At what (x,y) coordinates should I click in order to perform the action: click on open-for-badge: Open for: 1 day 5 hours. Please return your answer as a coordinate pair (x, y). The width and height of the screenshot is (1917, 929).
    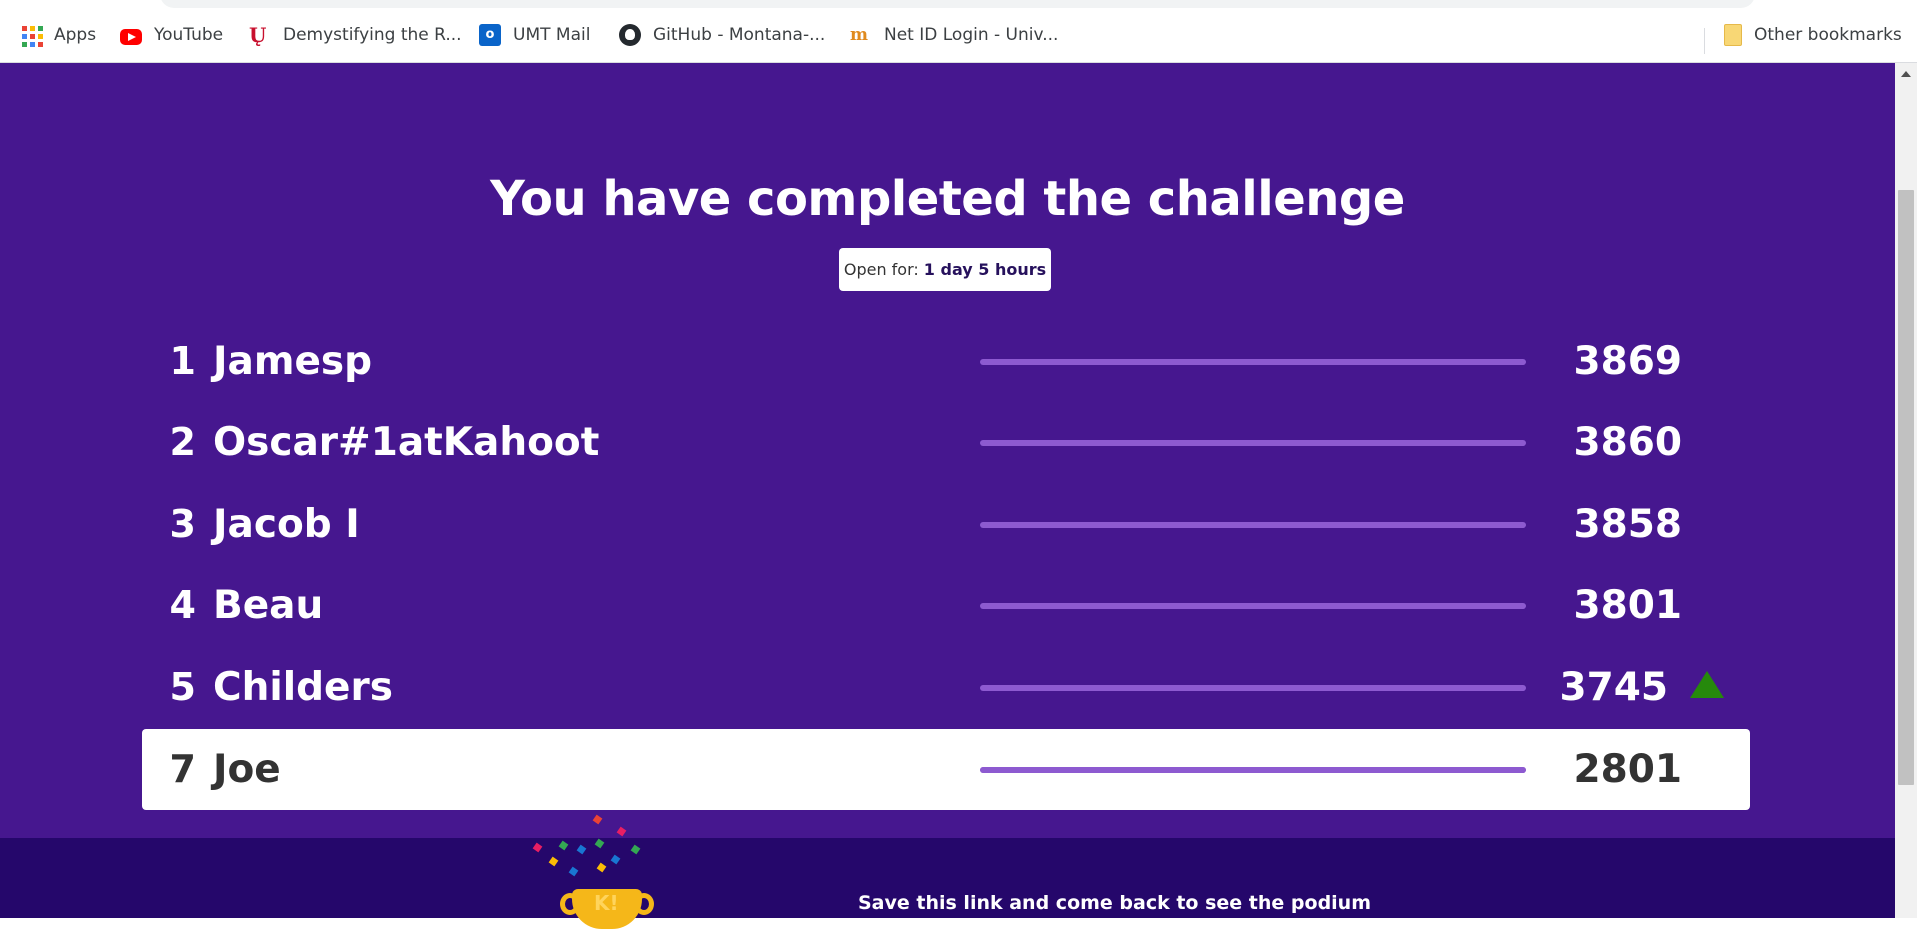
    Looking at the image, I should click on (945, 269).